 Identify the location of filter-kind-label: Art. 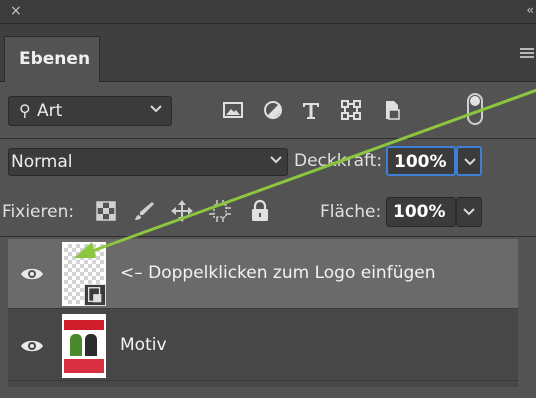
(50, 111).